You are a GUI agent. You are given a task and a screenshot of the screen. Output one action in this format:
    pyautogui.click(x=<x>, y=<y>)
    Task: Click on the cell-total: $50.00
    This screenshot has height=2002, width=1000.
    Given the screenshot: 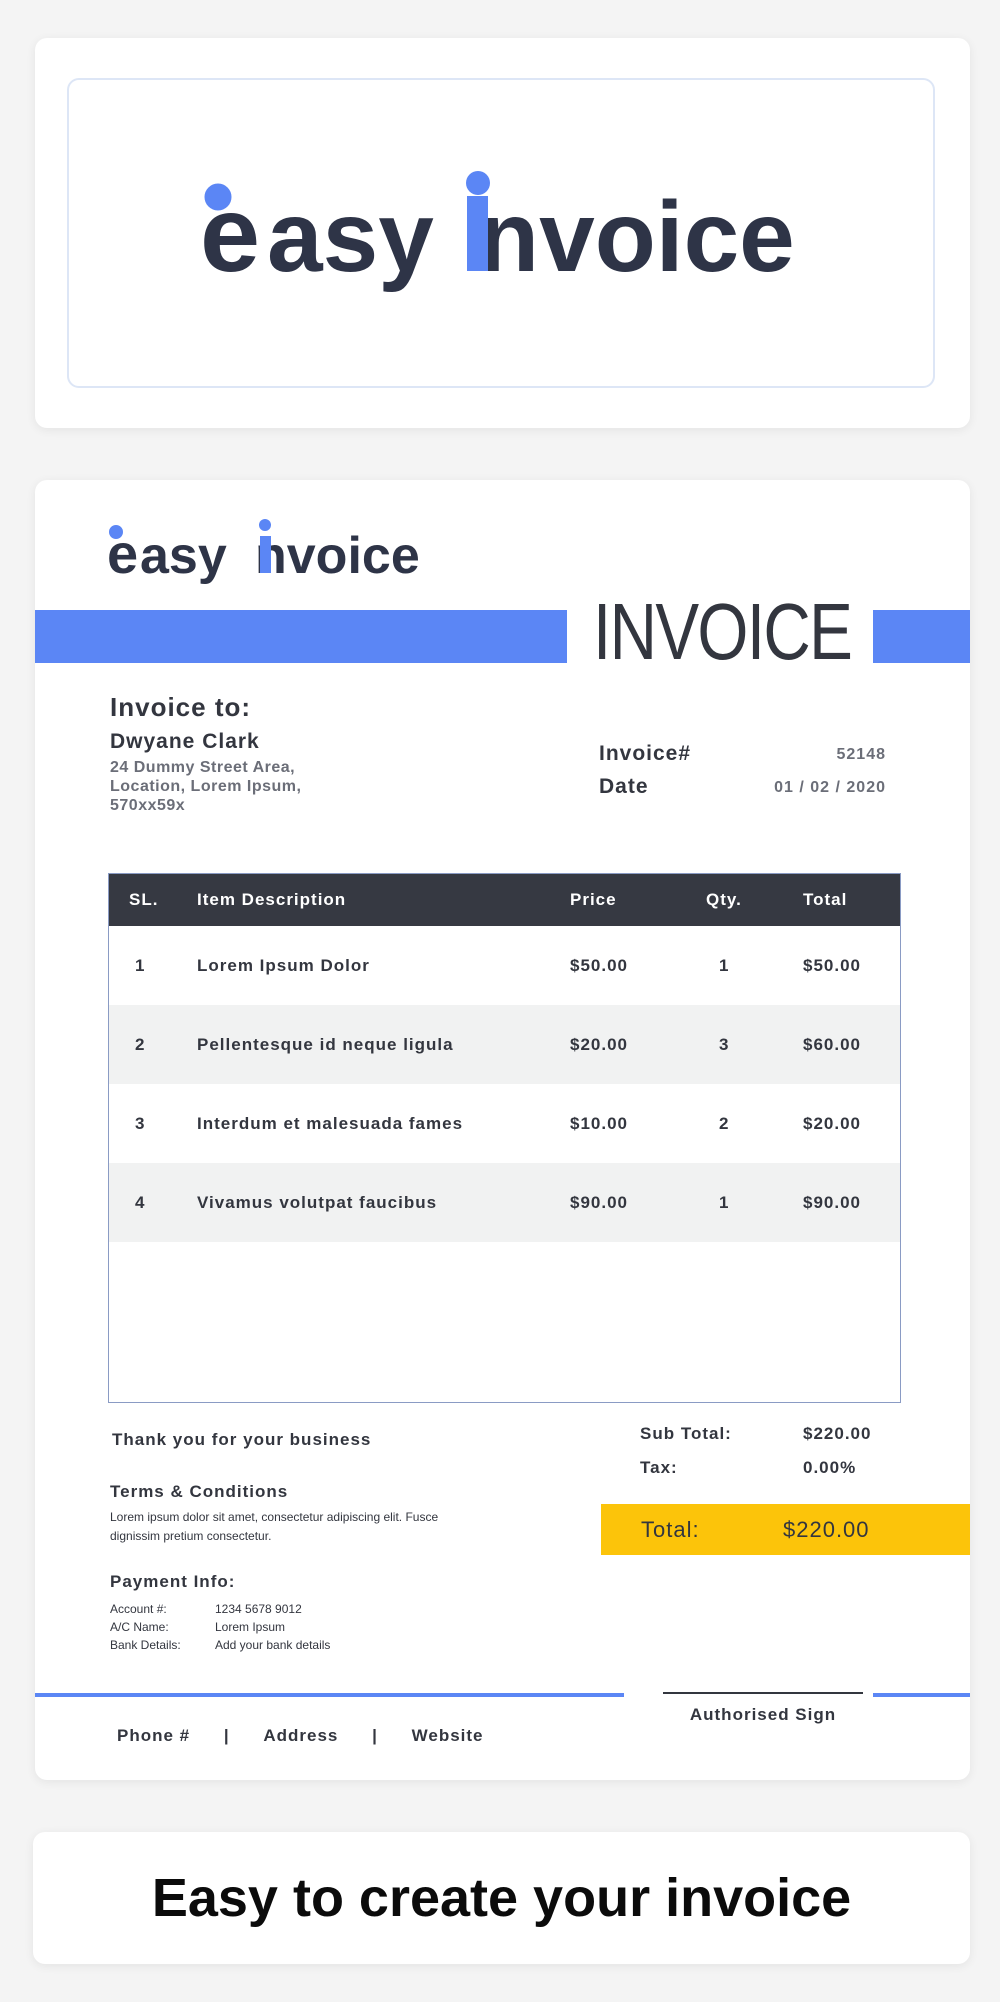 What is the action you would take?
    pyautogui.click(x=832, y=965)
    